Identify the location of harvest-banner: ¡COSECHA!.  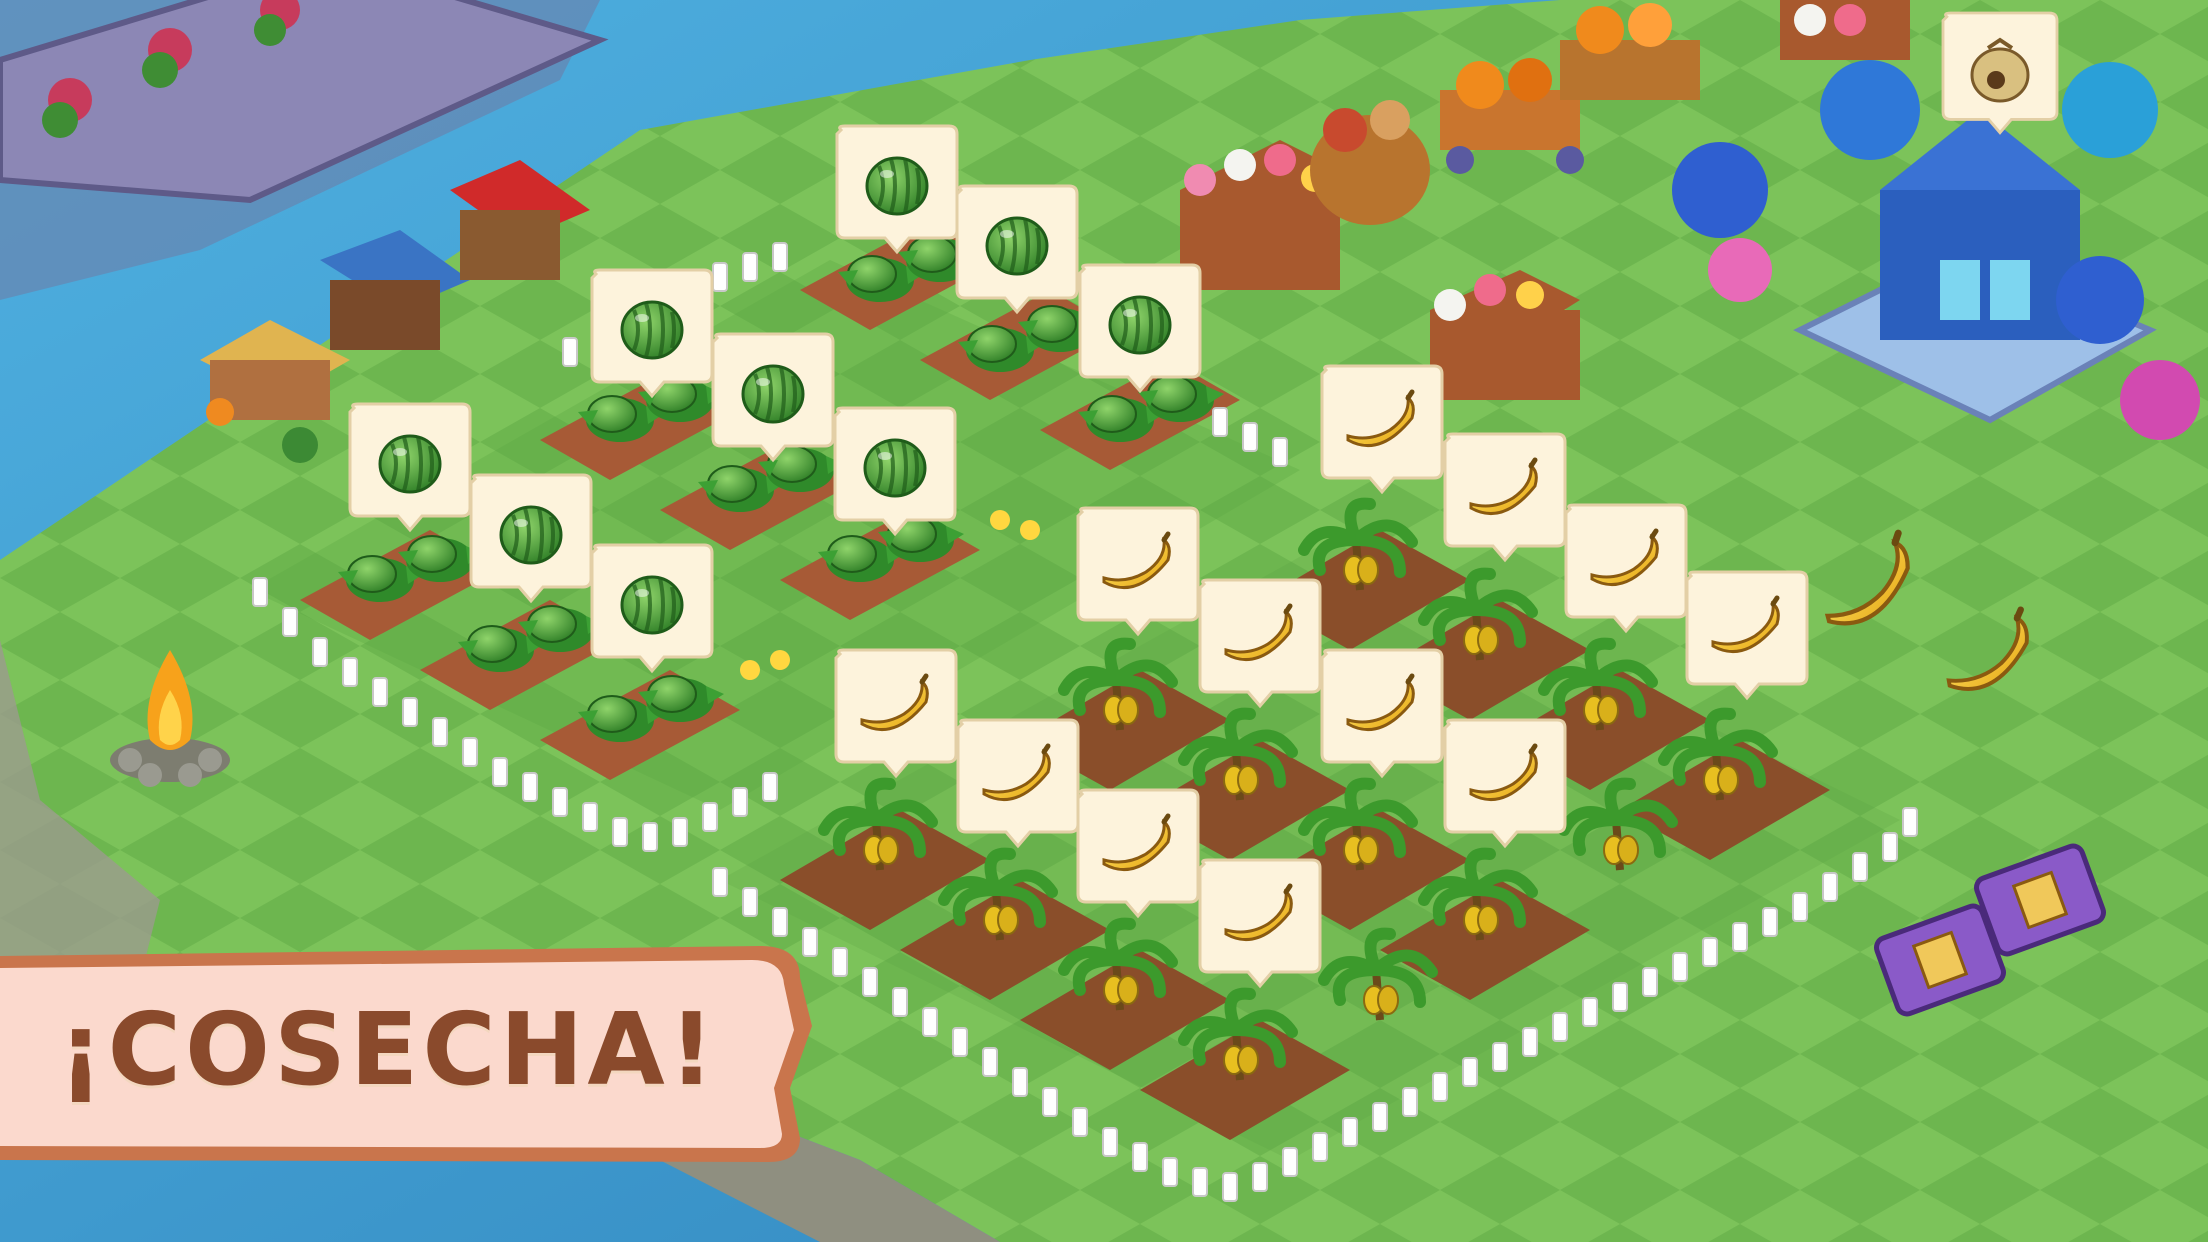
(415, 1054).